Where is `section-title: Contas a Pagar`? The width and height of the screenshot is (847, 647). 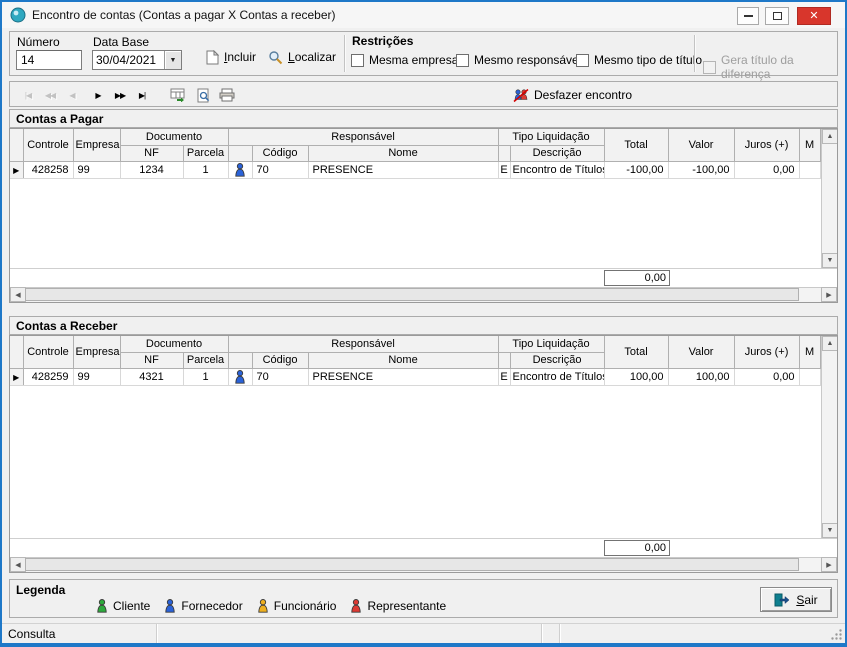 section-title: Contas a Pagar is located at coordinates (60, 118).